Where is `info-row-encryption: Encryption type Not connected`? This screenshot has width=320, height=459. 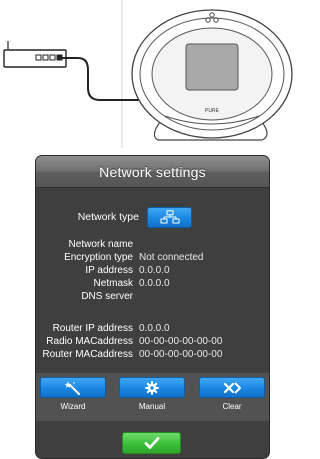
info-row-encryption: Encryption type Not connected is located at coordinates (152, 257).